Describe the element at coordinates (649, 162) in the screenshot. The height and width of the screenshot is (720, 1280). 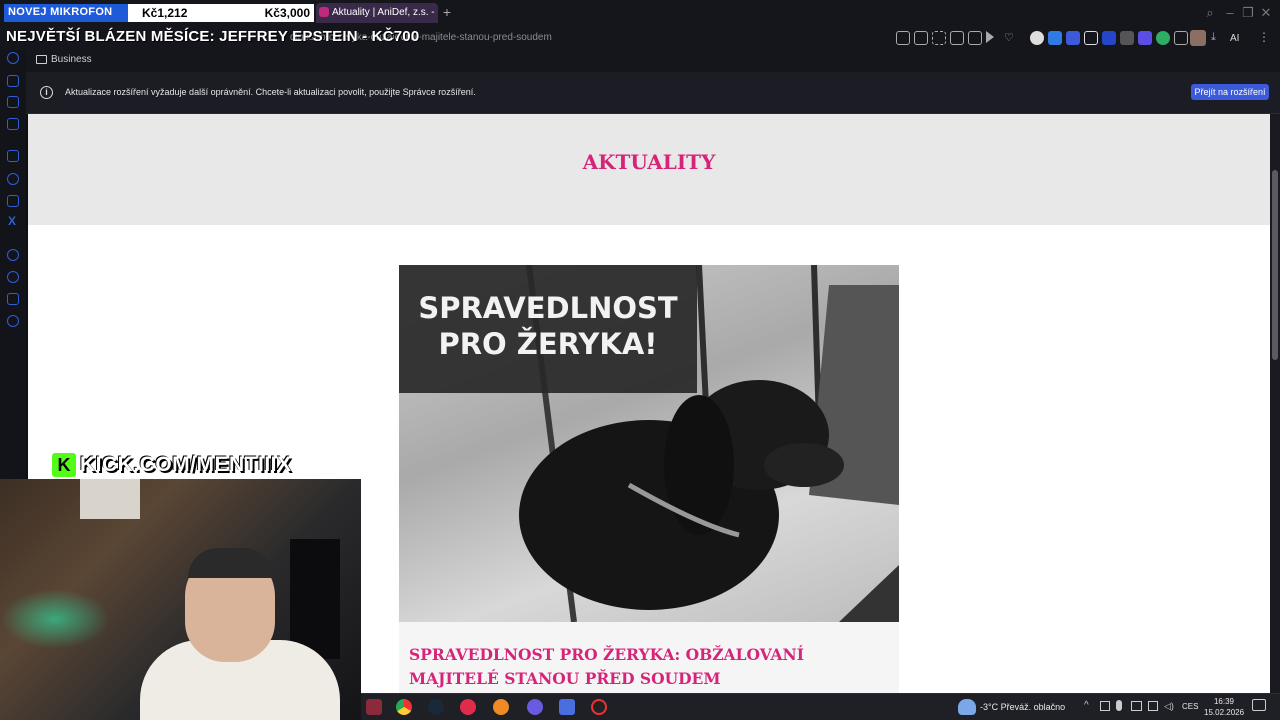
I see `page-title: AKTUALITY` at that location.